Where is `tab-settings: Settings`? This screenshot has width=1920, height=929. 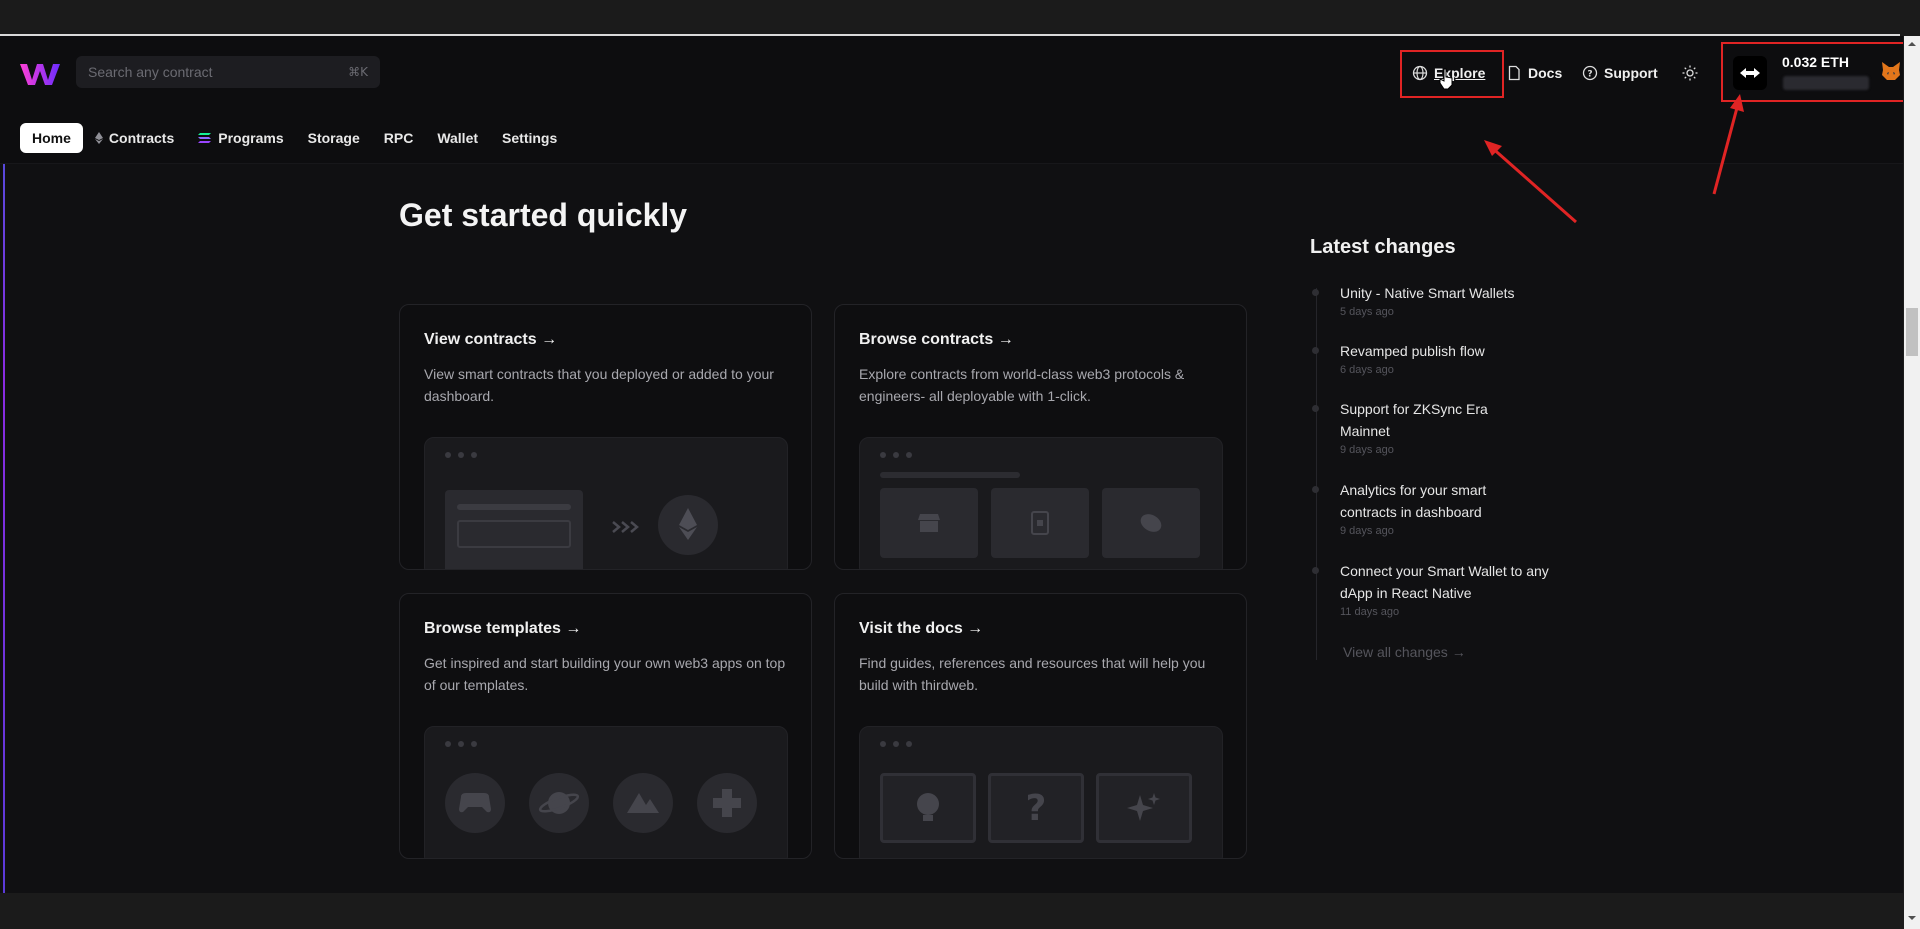 tab-settings: Settings is located at coordinates (529, 138).